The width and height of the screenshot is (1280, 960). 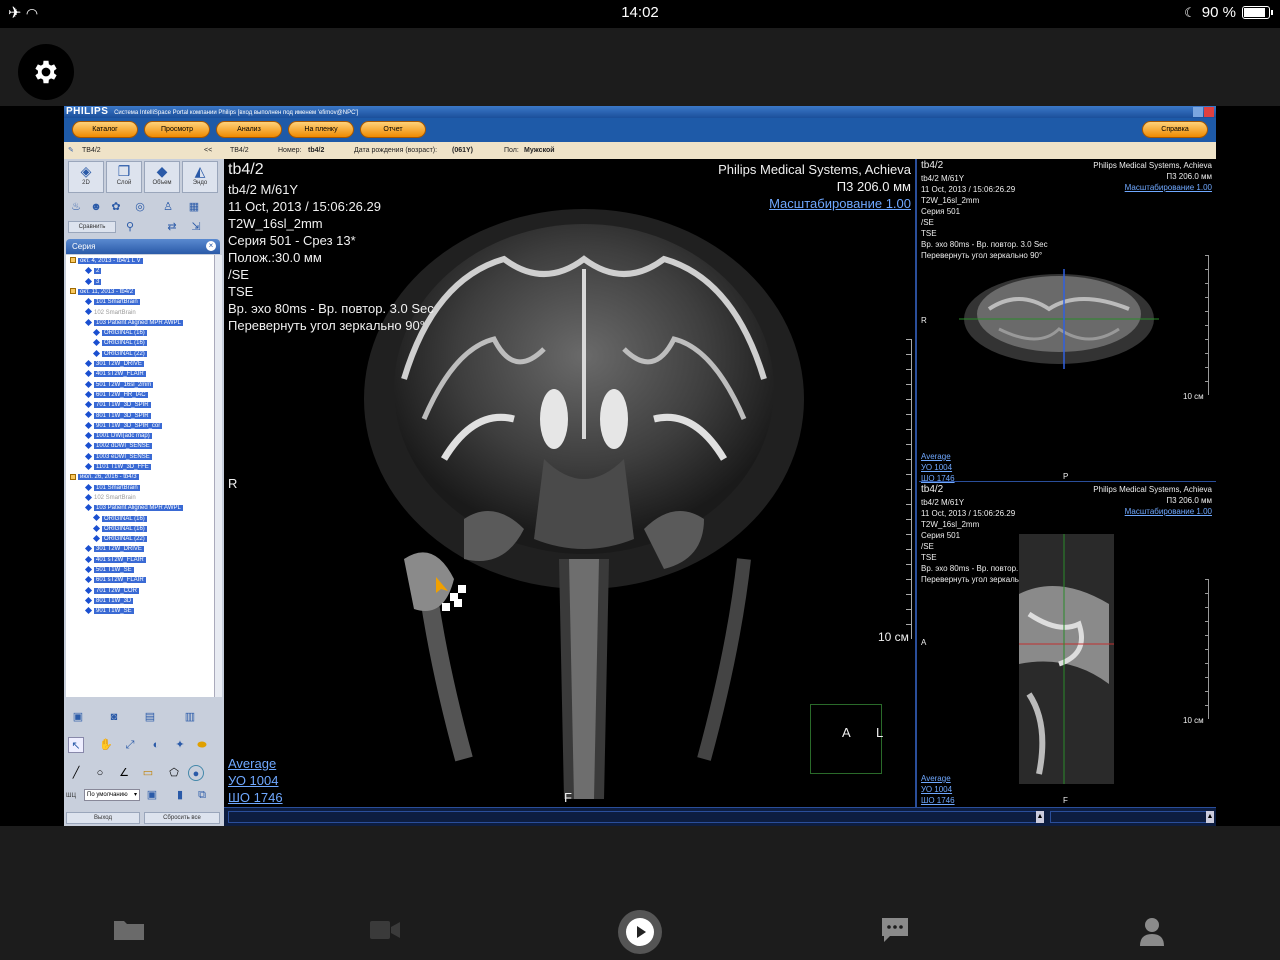 I want to click on tool-layer: ❒ Слой, so click(x=124, y=177).